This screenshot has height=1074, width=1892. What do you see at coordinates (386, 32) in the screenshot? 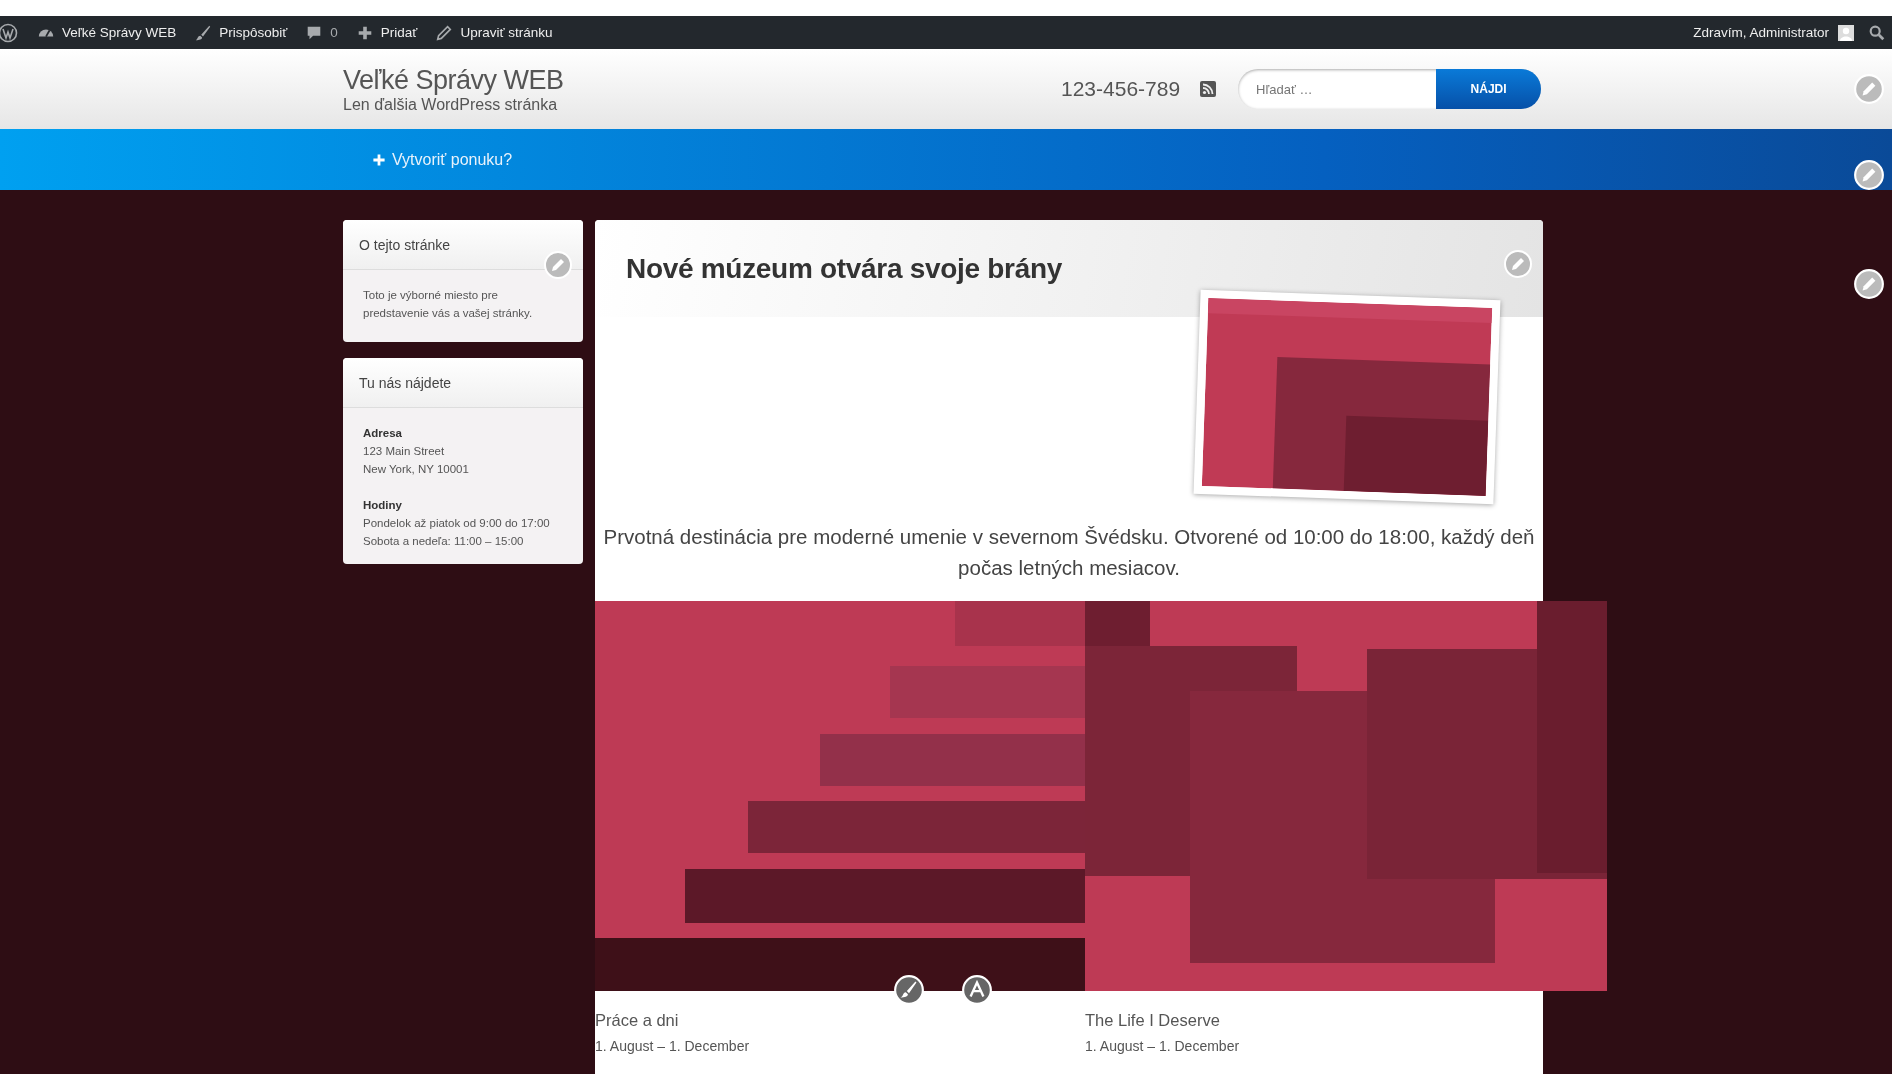
I see `admin-bar-link: Pridať` at bounding box center [386, 32].